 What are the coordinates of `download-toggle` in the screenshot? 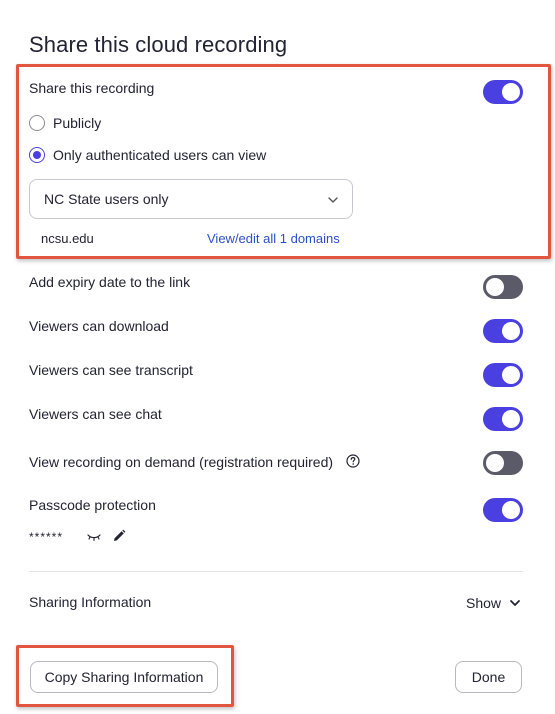 It's located at (503, 331).